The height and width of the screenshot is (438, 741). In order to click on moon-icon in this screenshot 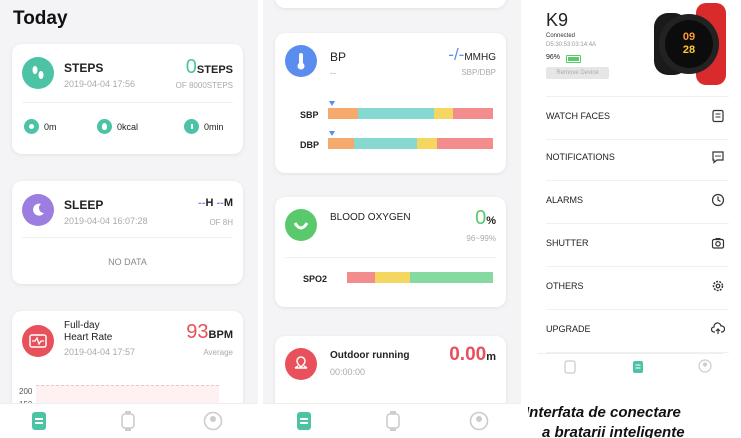, I will do `click(38, 210)`.